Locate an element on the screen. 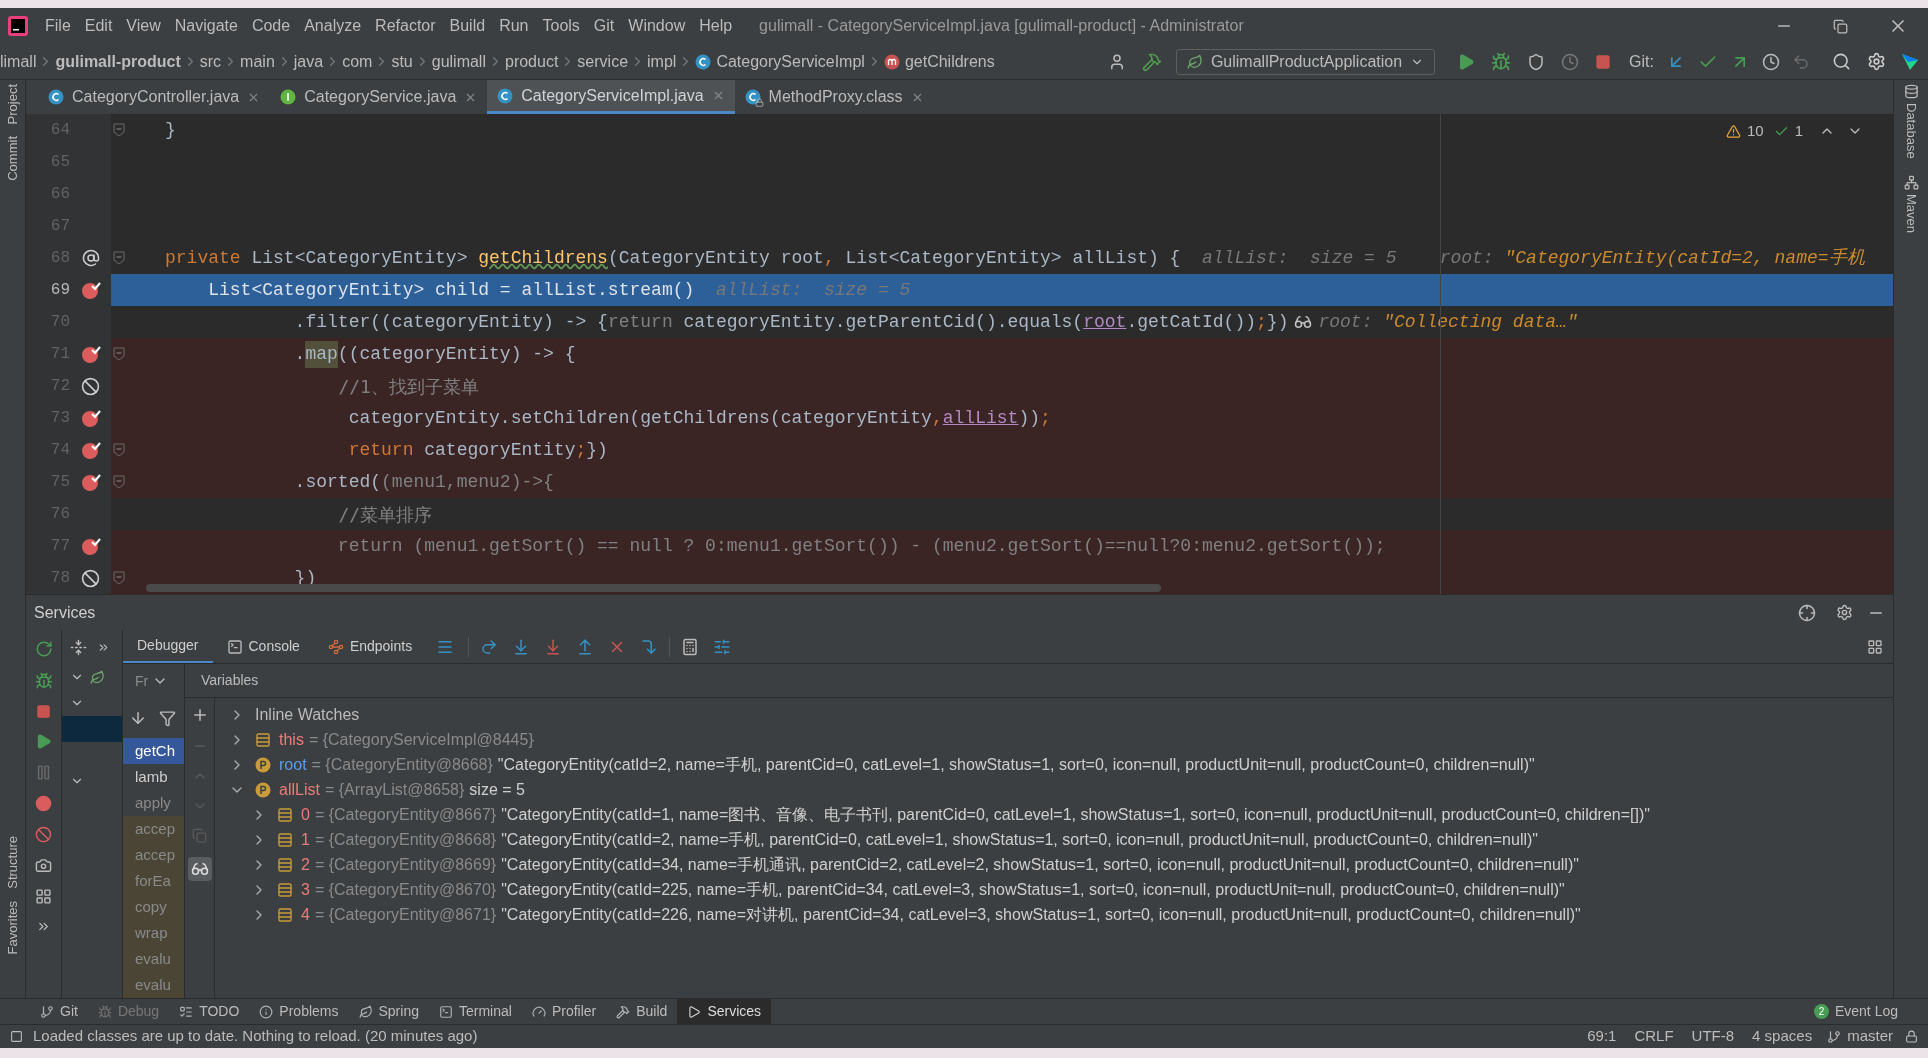 The width and height of the screenshot is (1928, 1058). locate-icon is located at coordinates (1807, 612).